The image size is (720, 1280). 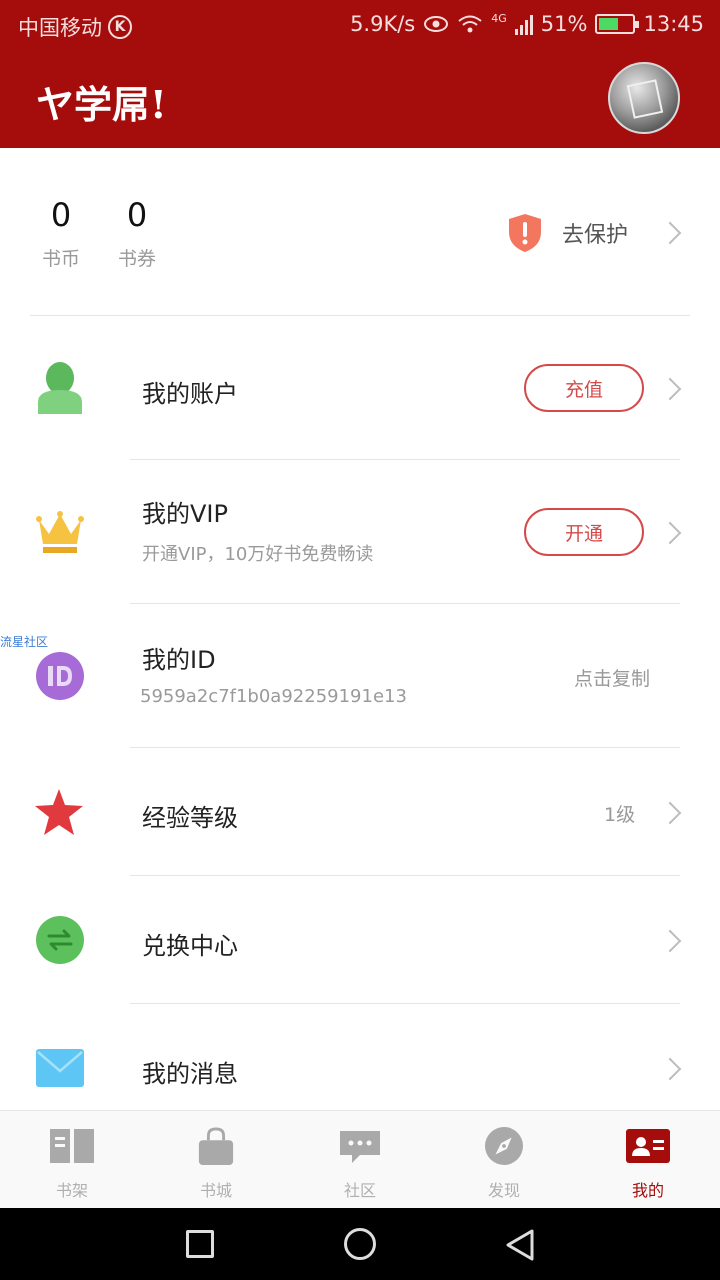 I want to click on coins-label: 书币, so click(x=60, y=259).